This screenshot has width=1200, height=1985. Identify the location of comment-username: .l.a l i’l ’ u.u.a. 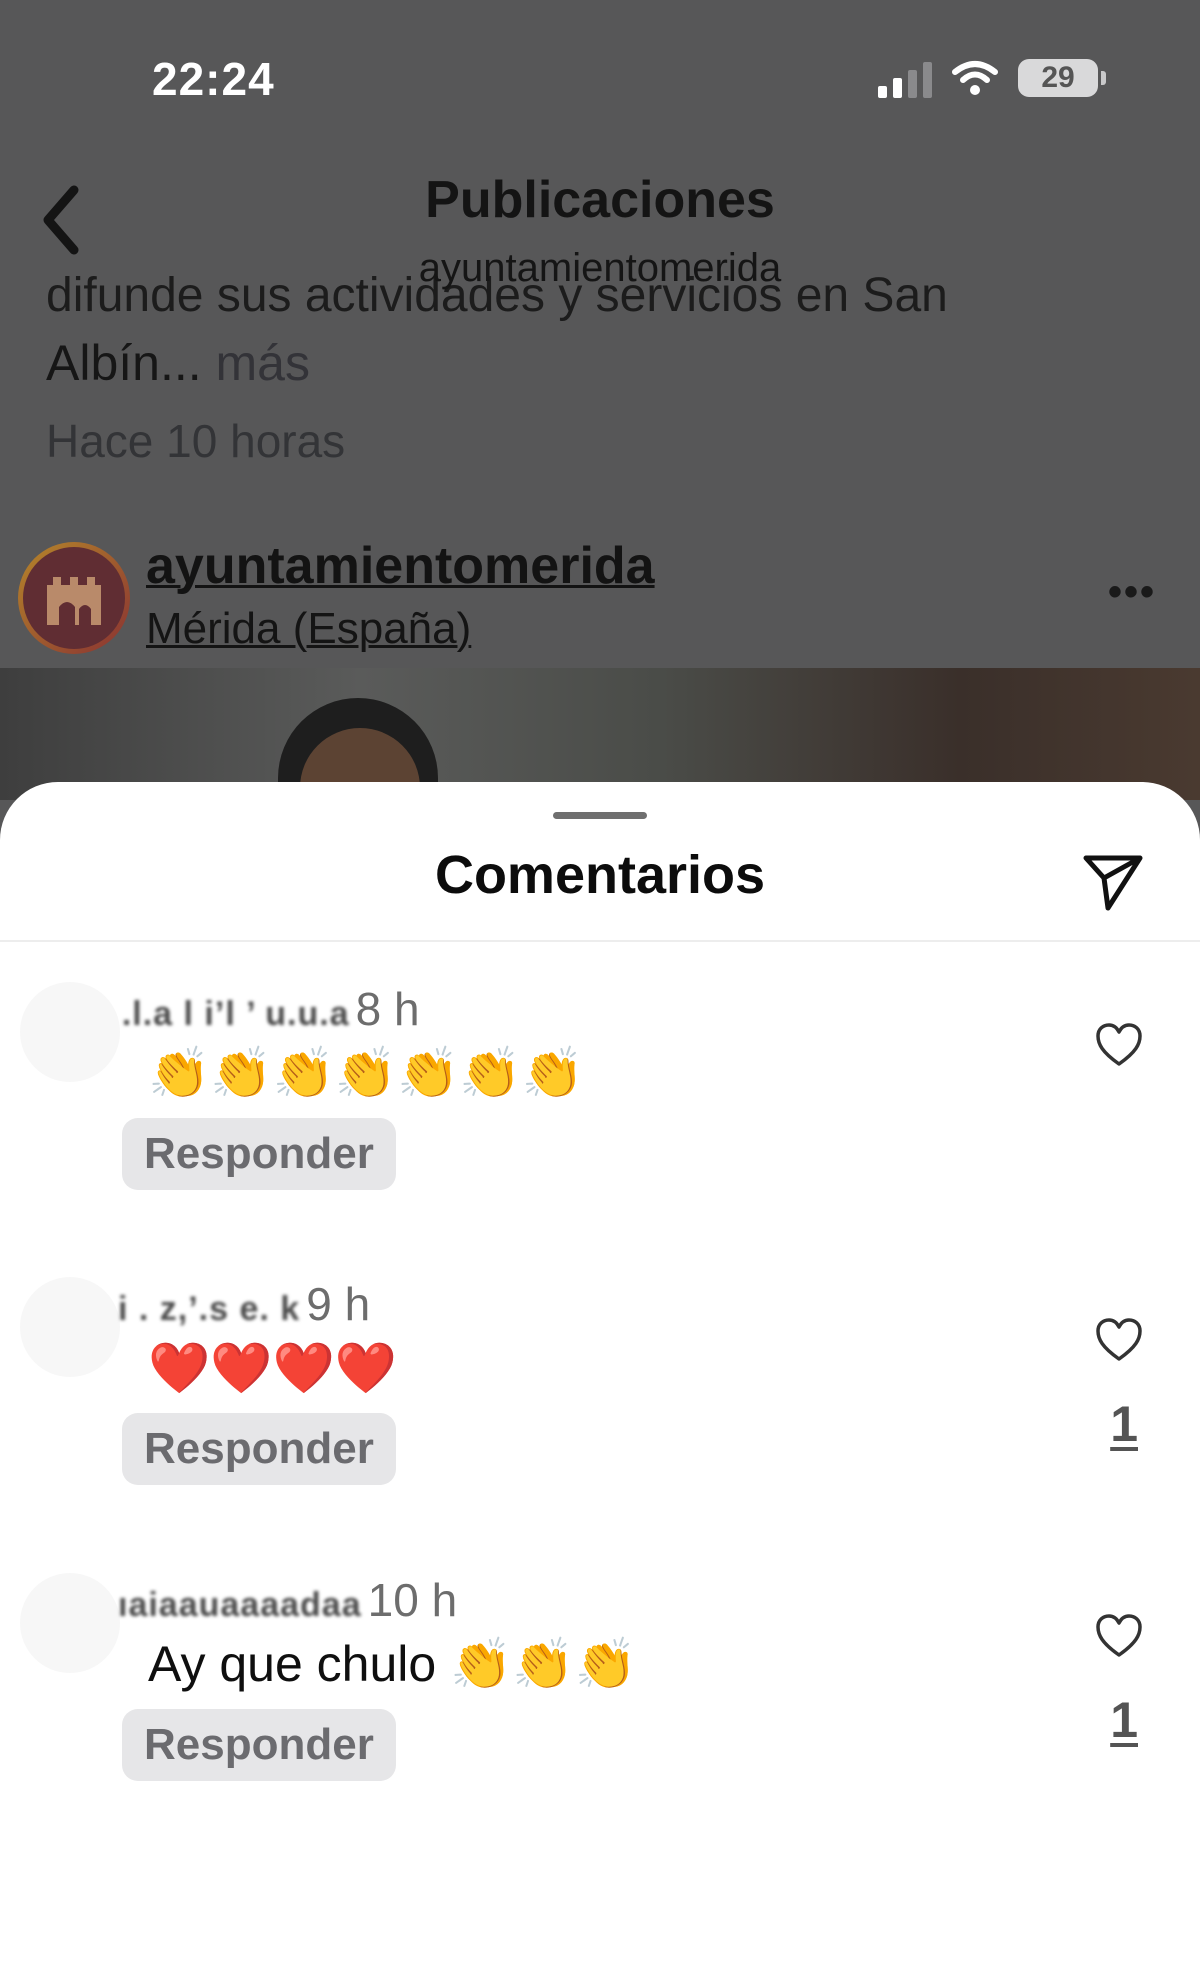
(234, 1014).